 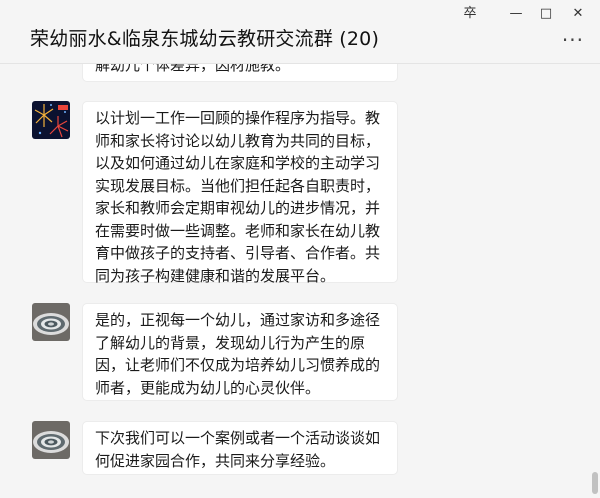 I want to click on chat-title: 荣幼丽水&临泉东城幼云教研交流群 (20), so click(x=205, y=39).